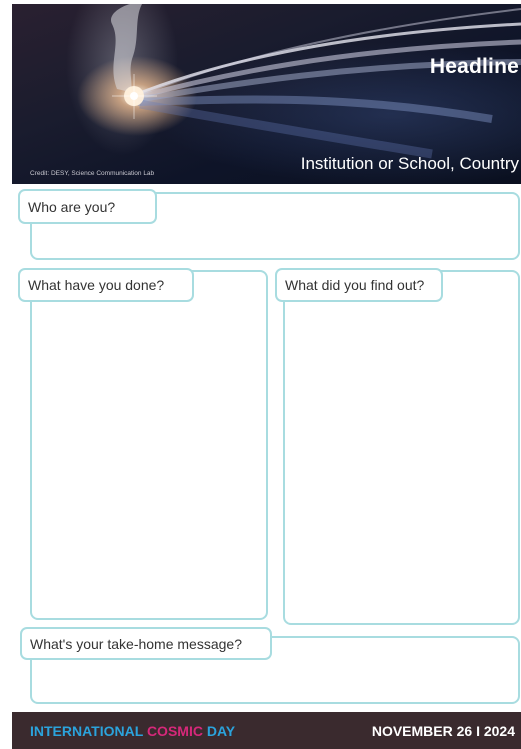 This screenshot has width=521, height=749. Describe the element at coordinates (409, 163) in the screenshot. I see `institution-line: Institution or School, Country` at that location.